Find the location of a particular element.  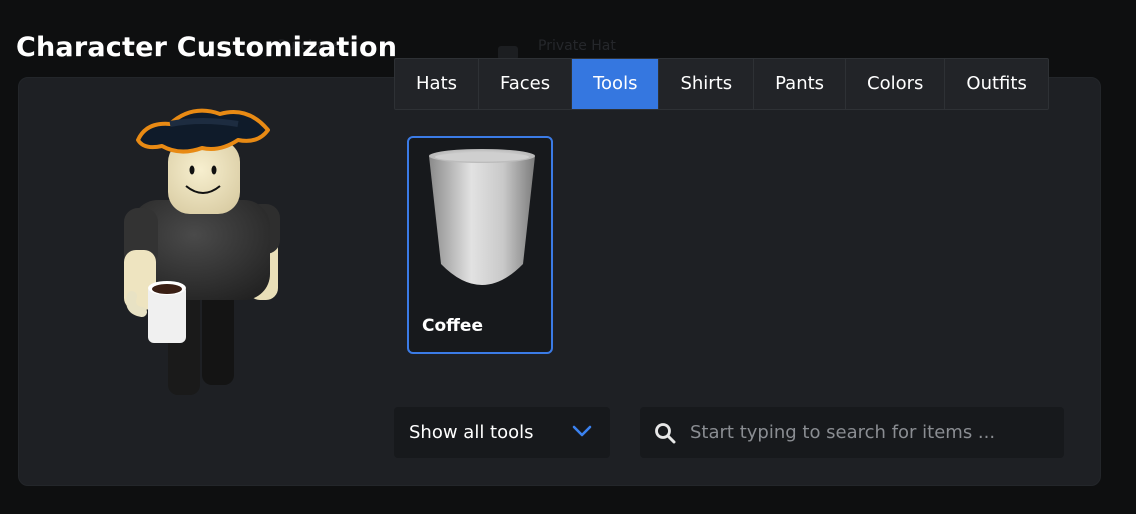

search-icon is located at coordinates (665, 433).